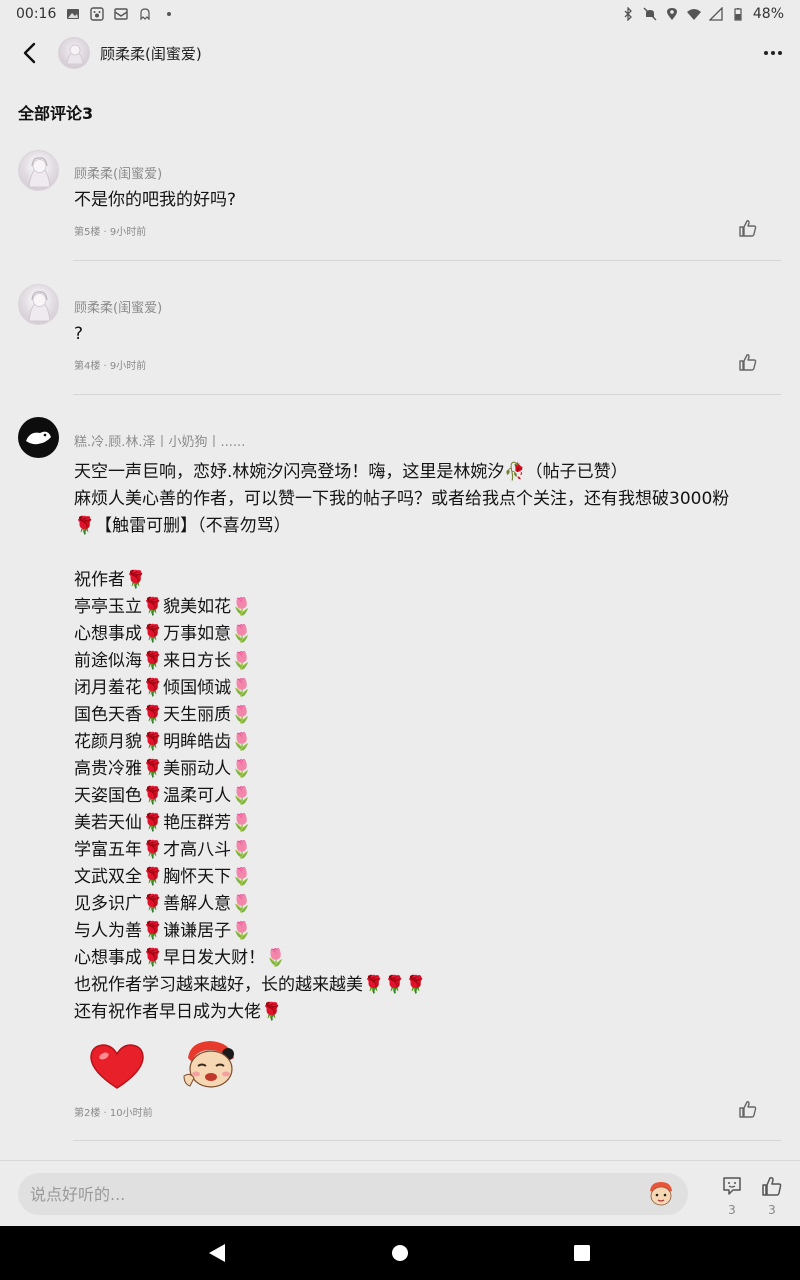 The width and height of the screenshot is (800, 1280). Describe the element at coordinates (250, 985) in the screenshot. I see `comment-line: 也祝作者学习越来越好，长的越来越美🌹🌹🌹` at that location.